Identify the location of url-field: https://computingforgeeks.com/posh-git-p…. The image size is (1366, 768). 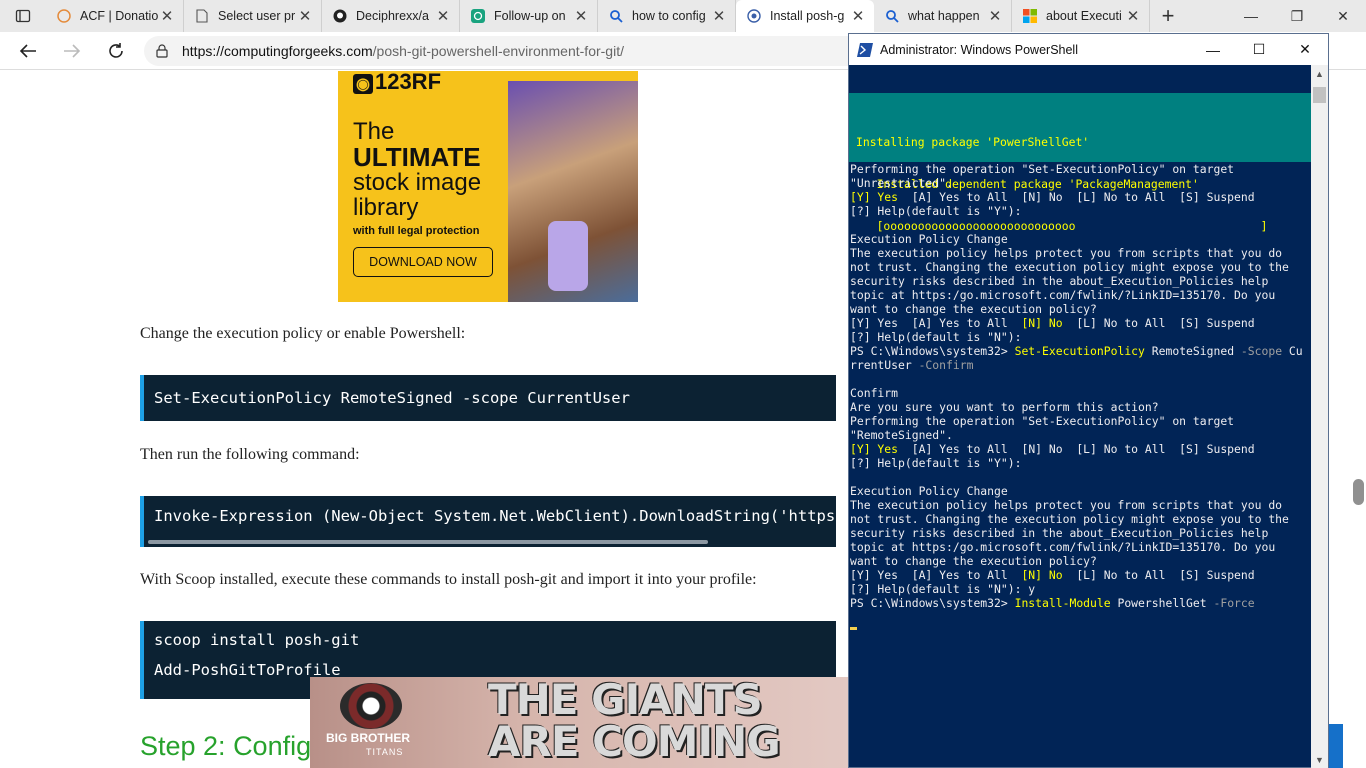
(544, 51).